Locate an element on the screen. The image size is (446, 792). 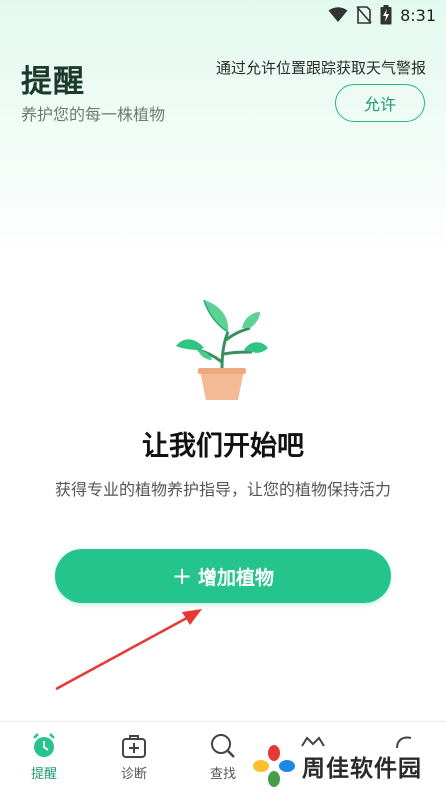
watermark: 周佳软件园 is located at coordinates (337, 766).